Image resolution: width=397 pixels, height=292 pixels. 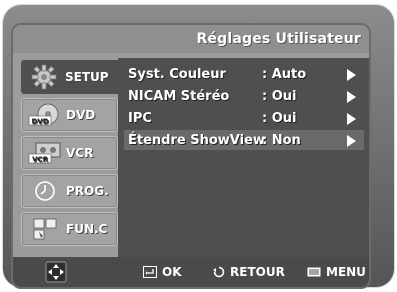 What do you see at coordinates (196, 140) in the screenshot?
I see `row-name: Étendre ShowView` at bounding box center [196, 140].